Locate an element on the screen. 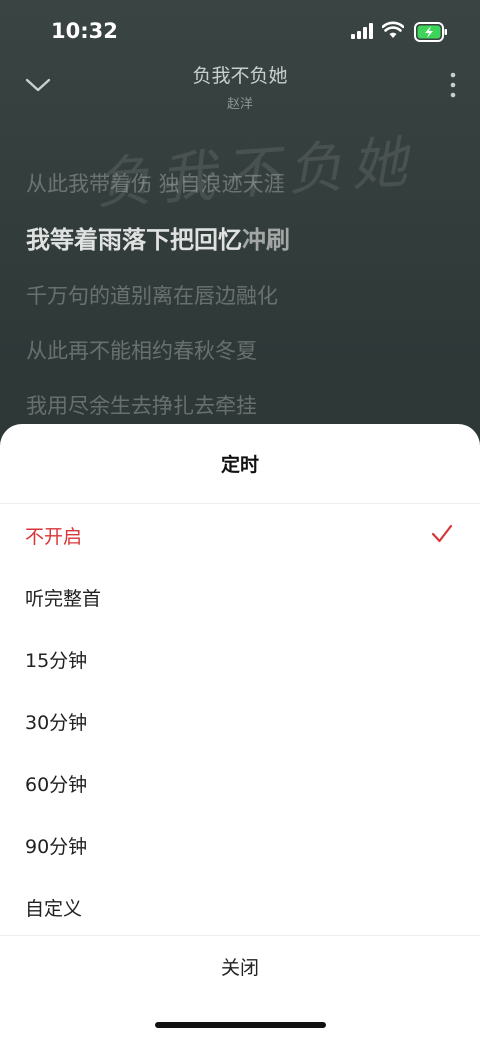  option-label: 60分钟 is located at coordinates (56, 784).